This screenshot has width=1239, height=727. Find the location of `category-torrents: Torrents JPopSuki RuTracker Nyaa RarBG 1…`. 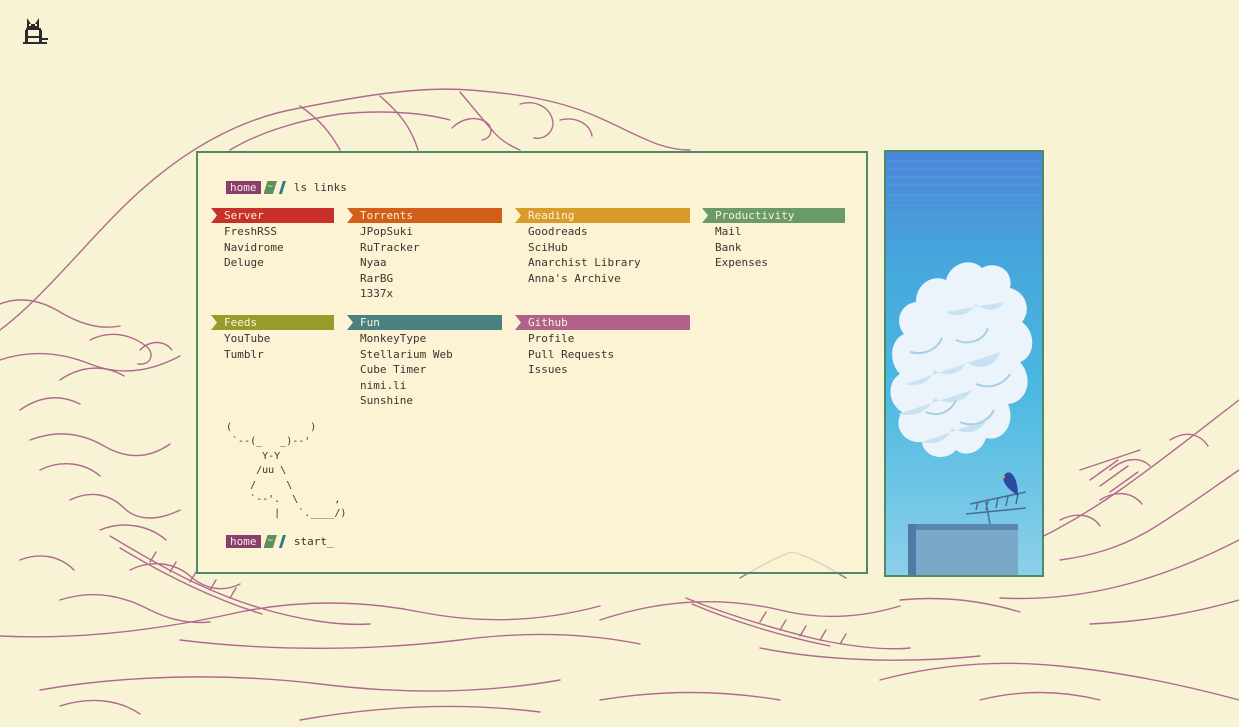

category-torrents: Torrents JPopSuki RuTracker Nyaa RarBG 1… is located at coordinates (424, 255).